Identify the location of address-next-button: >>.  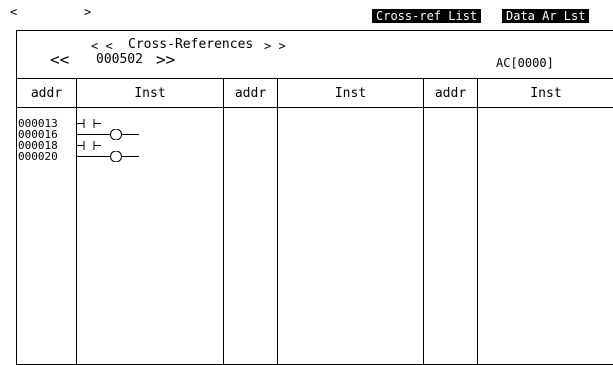
(165, 60).